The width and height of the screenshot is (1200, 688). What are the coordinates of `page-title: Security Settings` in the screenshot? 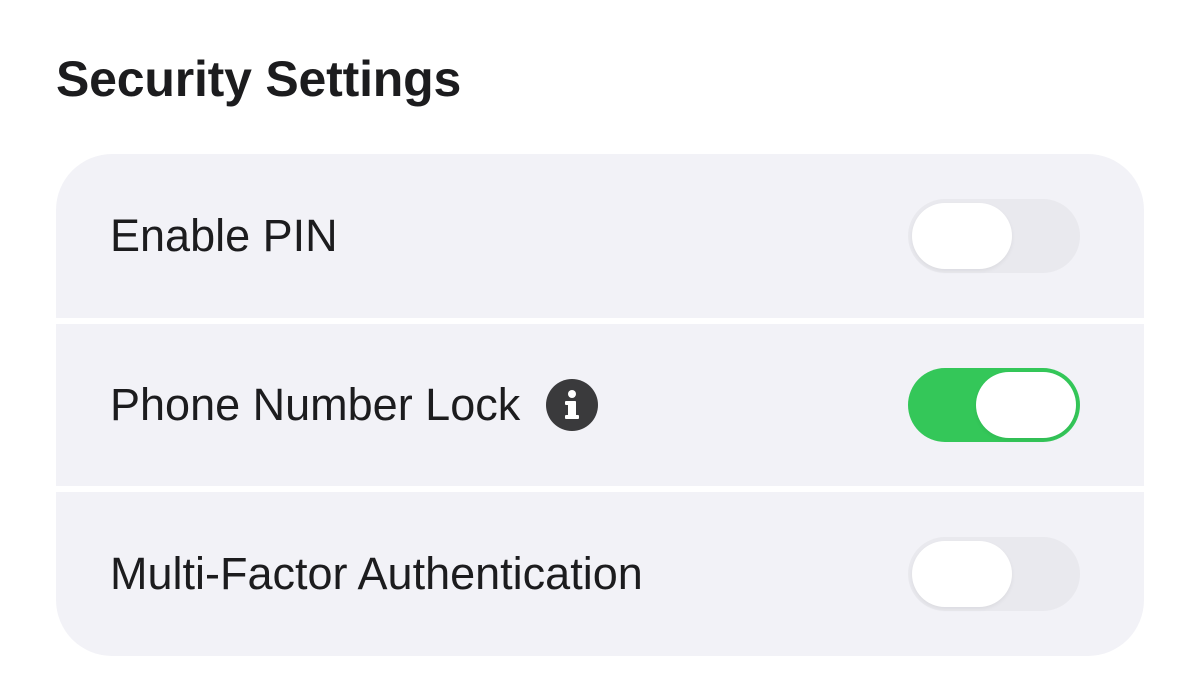 It's located at (259, 79).